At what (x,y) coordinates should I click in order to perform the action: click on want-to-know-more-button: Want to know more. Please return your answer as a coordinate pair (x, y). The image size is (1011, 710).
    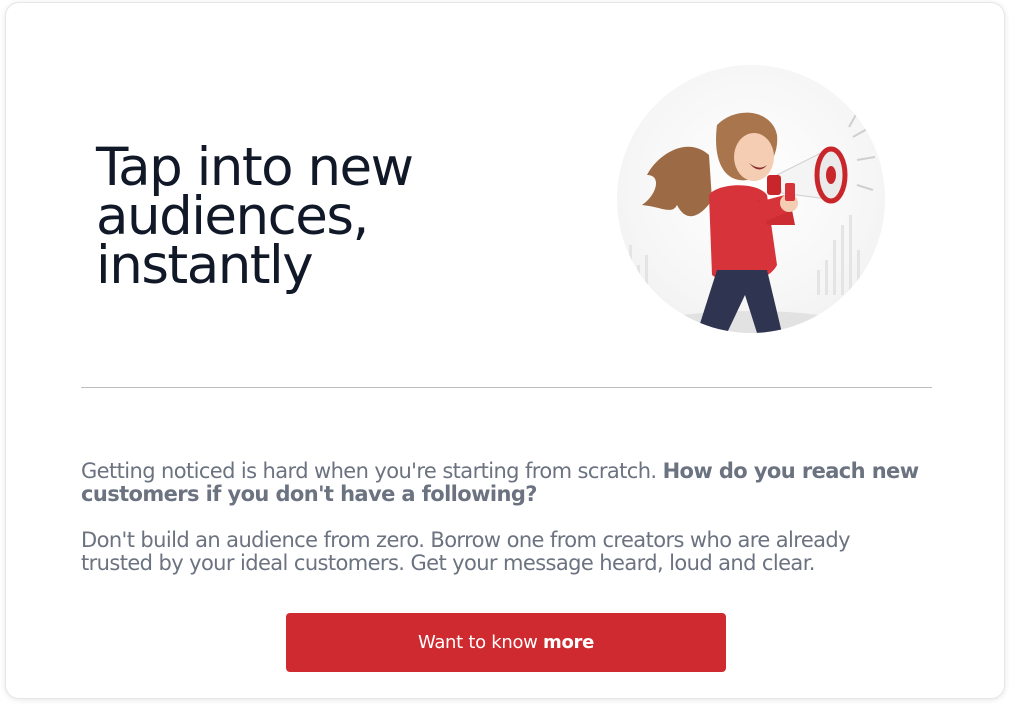
    Looking at the image, I should click on (506, 642).